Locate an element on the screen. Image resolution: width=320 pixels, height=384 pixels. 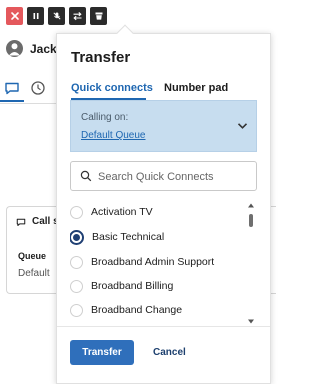
transfer-button: Transfer is located at coordinates (102, 352).